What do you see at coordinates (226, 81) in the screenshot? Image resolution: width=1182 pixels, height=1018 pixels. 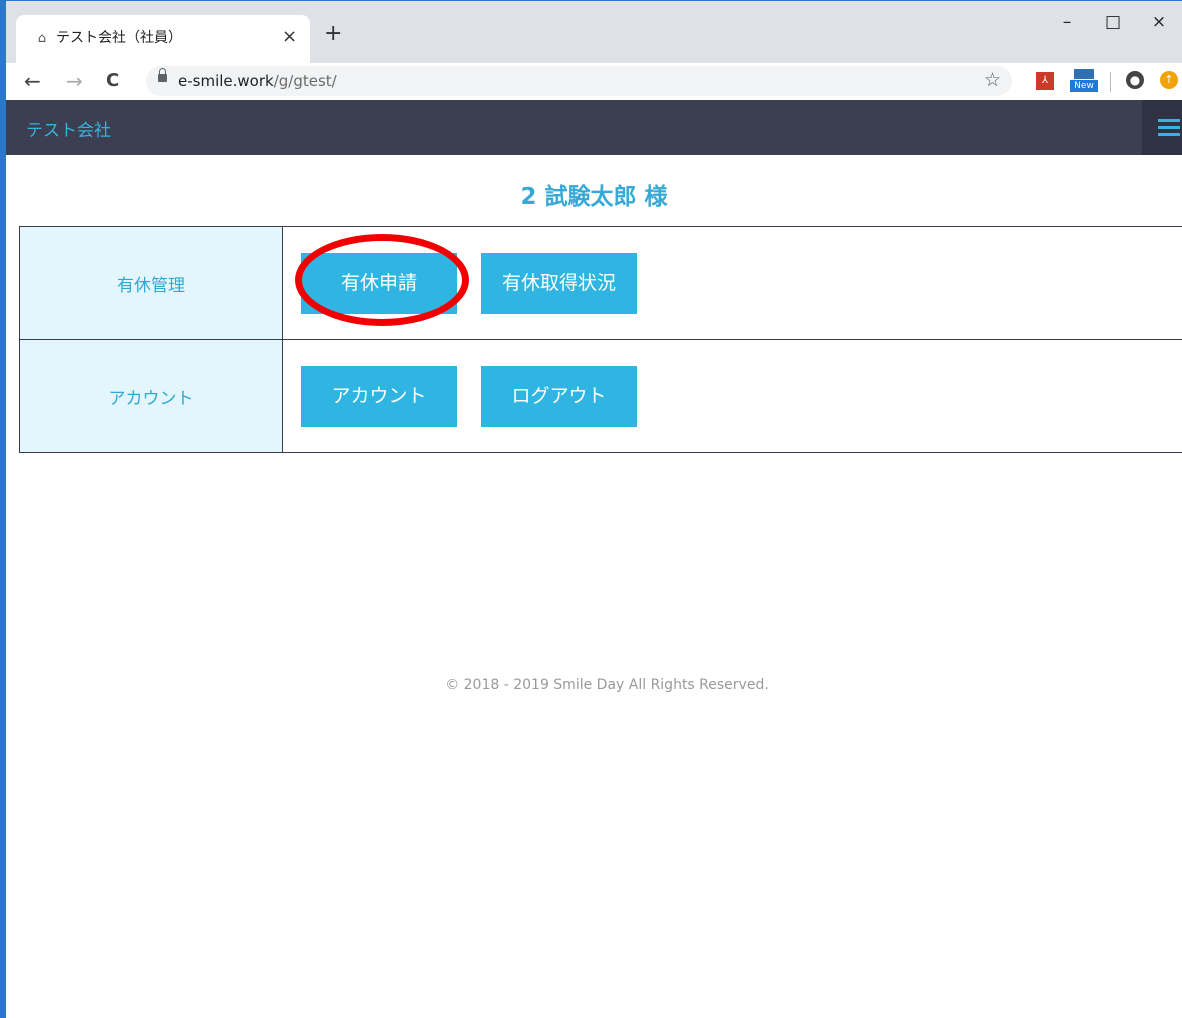 I see `url-host: e-smile.work` at bounding box center [226, 81].